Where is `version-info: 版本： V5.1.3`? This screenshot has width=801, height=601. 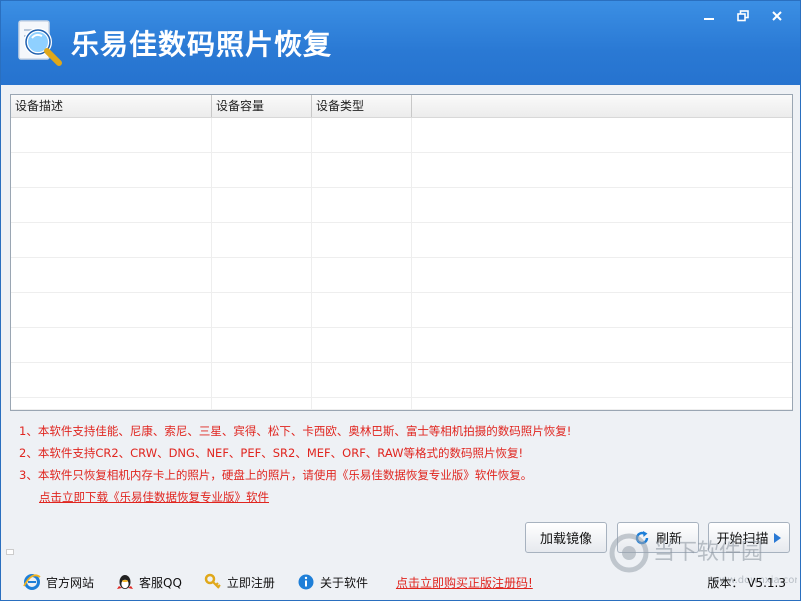 version-info: 版本： V5.1.3 is located at coordinates (746, 582).